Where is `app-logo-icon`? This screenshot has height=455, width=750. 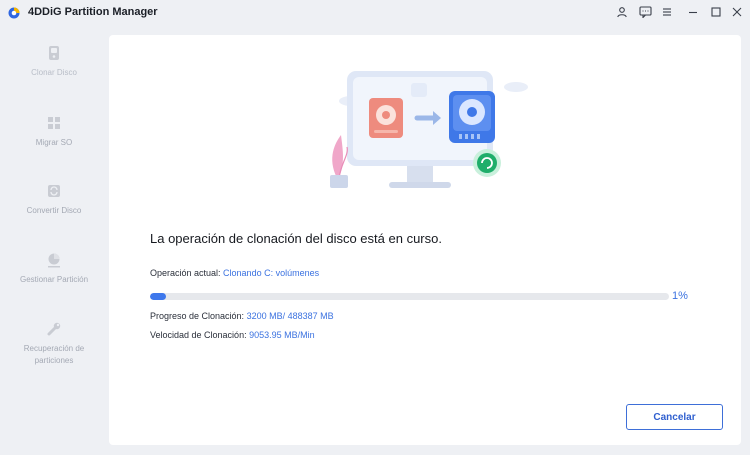
app-logo-icon is located at coordinates (14, 13).